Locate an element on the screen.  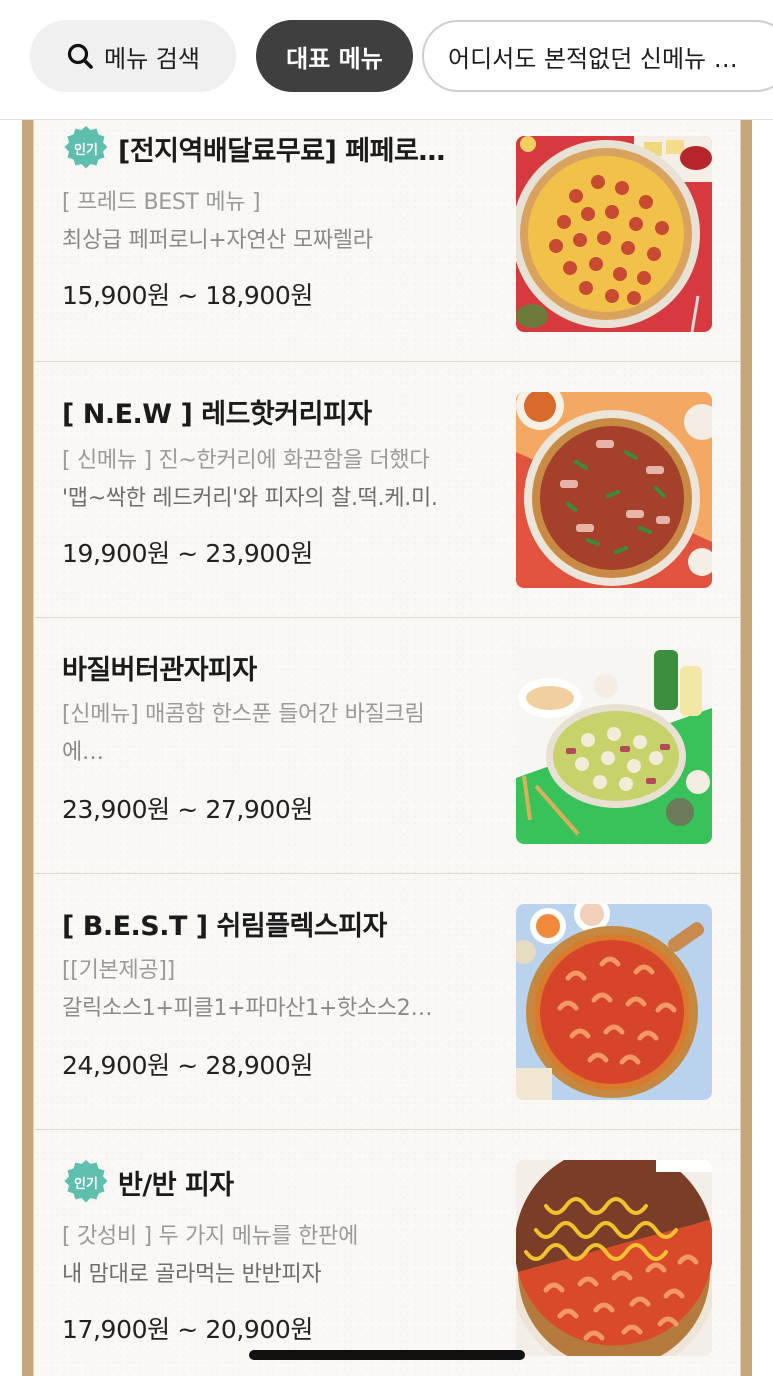
menu-search-button: 메뉴 검색 is located at coordinates (133, 56).